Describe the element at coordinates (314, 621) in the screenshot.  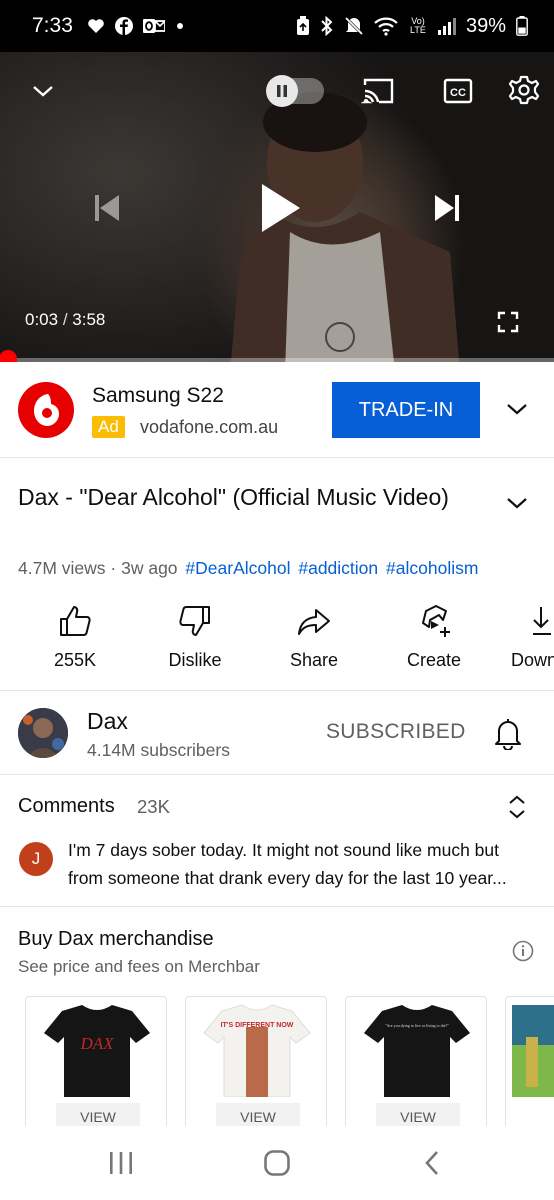
I see `share-icon` at that location.